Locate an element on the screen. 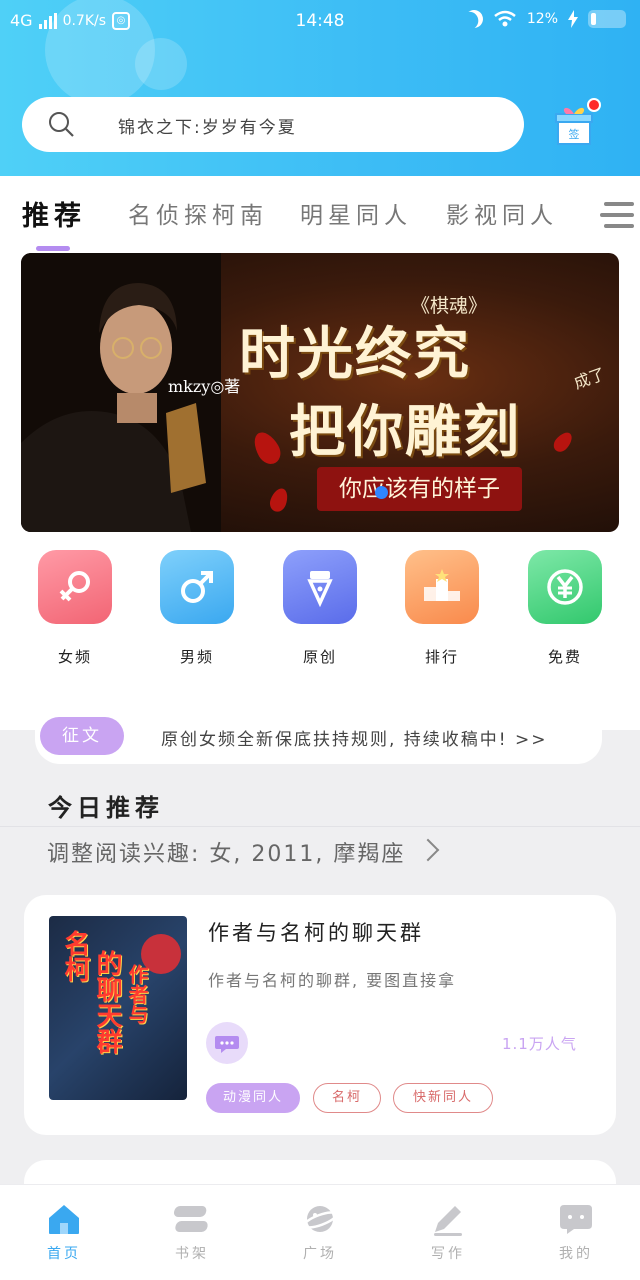 The image size is (640, 1280). decor-bubble is located at coordinates (161, 64).